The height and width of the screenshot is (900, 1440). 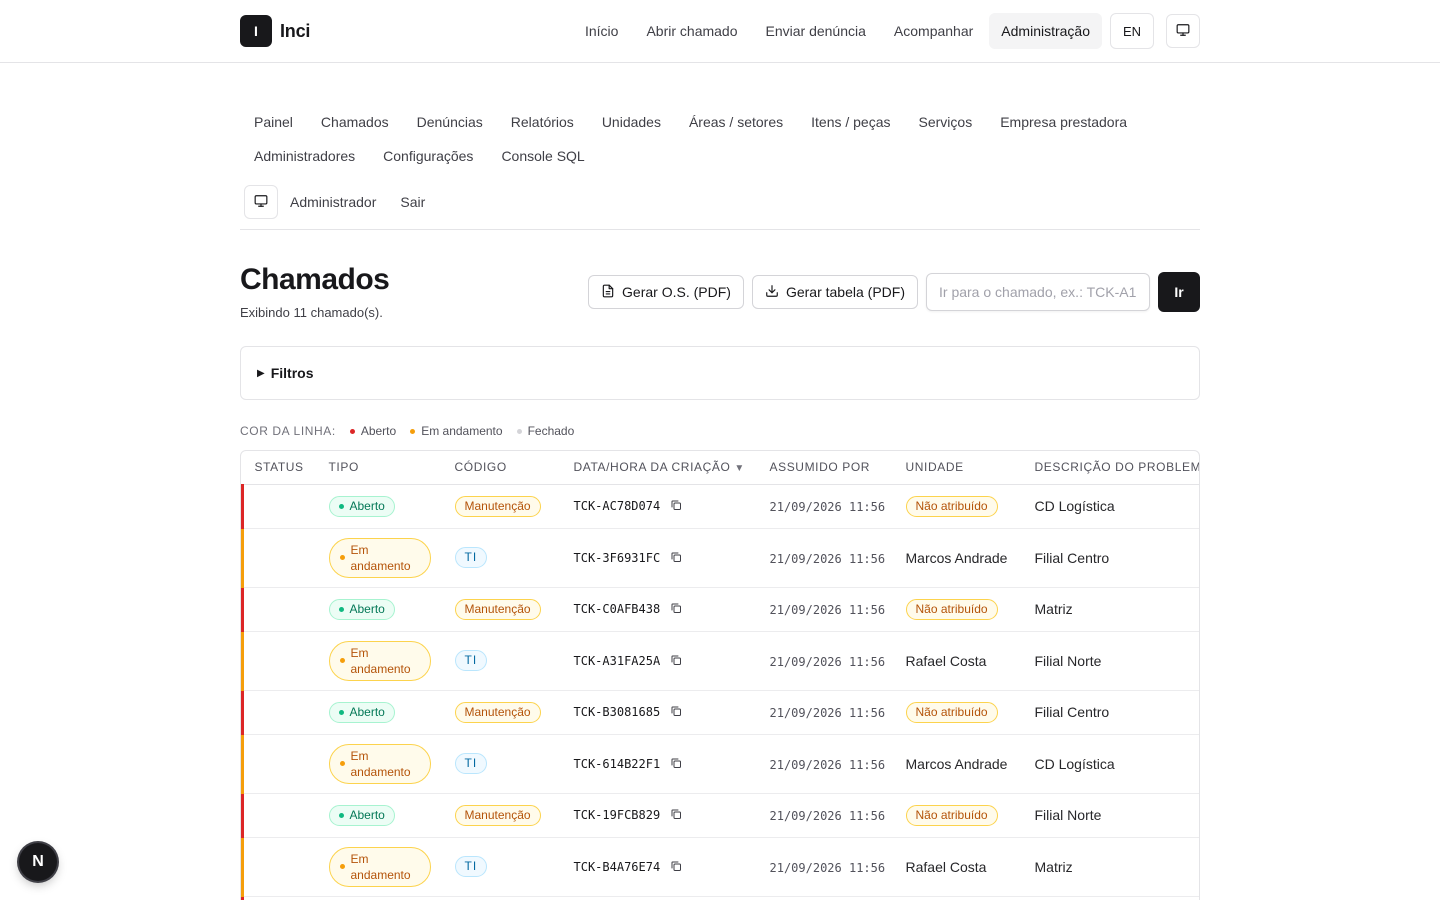 I want to click on monitor-icon, so click(x=261, y=202).